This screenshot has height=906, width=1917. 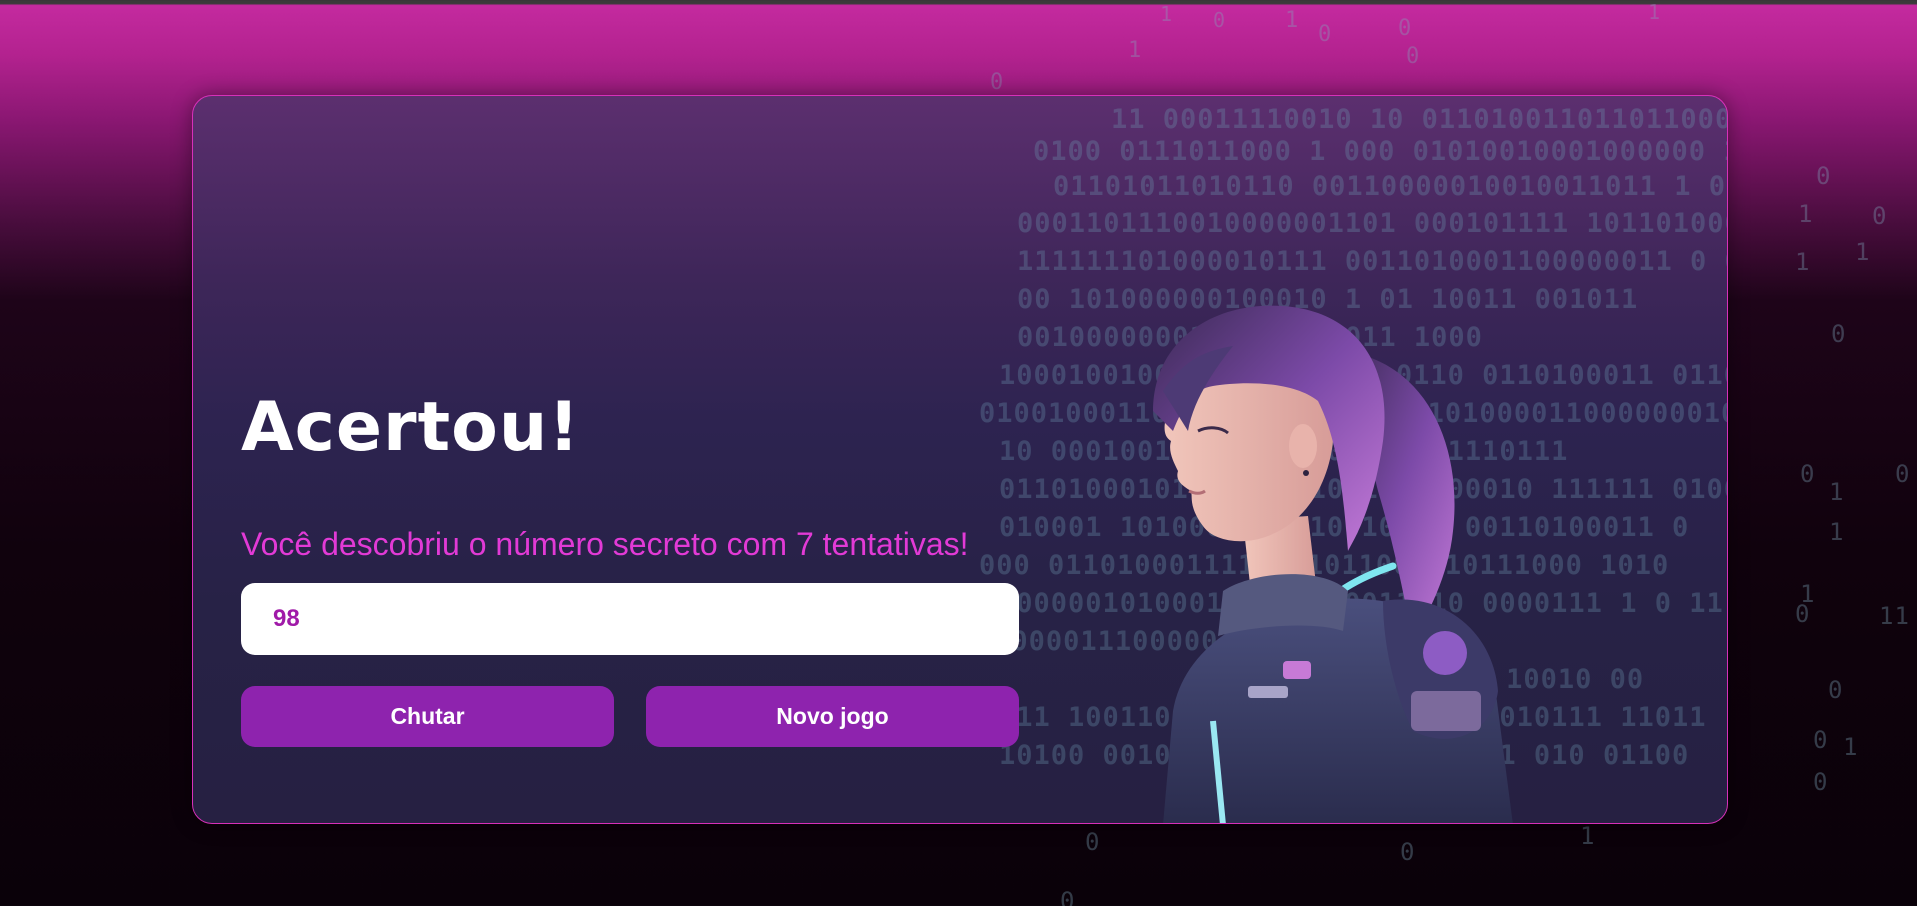 I want to click on new-game-button: Novo jogo, so click(x=832, y=716).